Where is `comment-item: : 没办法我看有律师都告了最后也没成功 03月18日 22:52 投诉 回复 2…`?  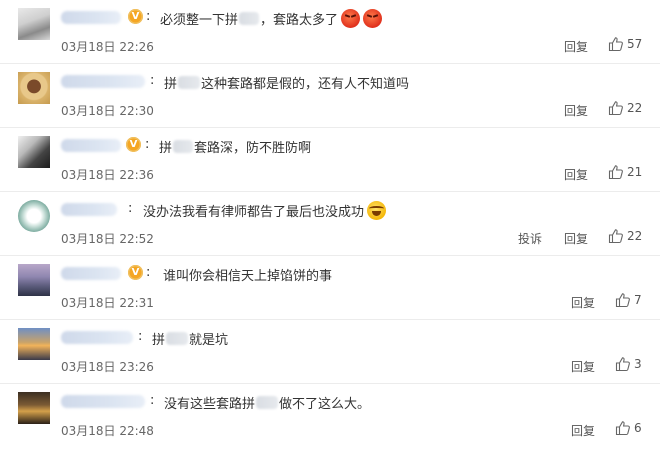
comment-item: : 没办法我看有律师都告了最后也没成功 03月18日 22:52 投诉 回复 2… is located at coordinates (330, 224).